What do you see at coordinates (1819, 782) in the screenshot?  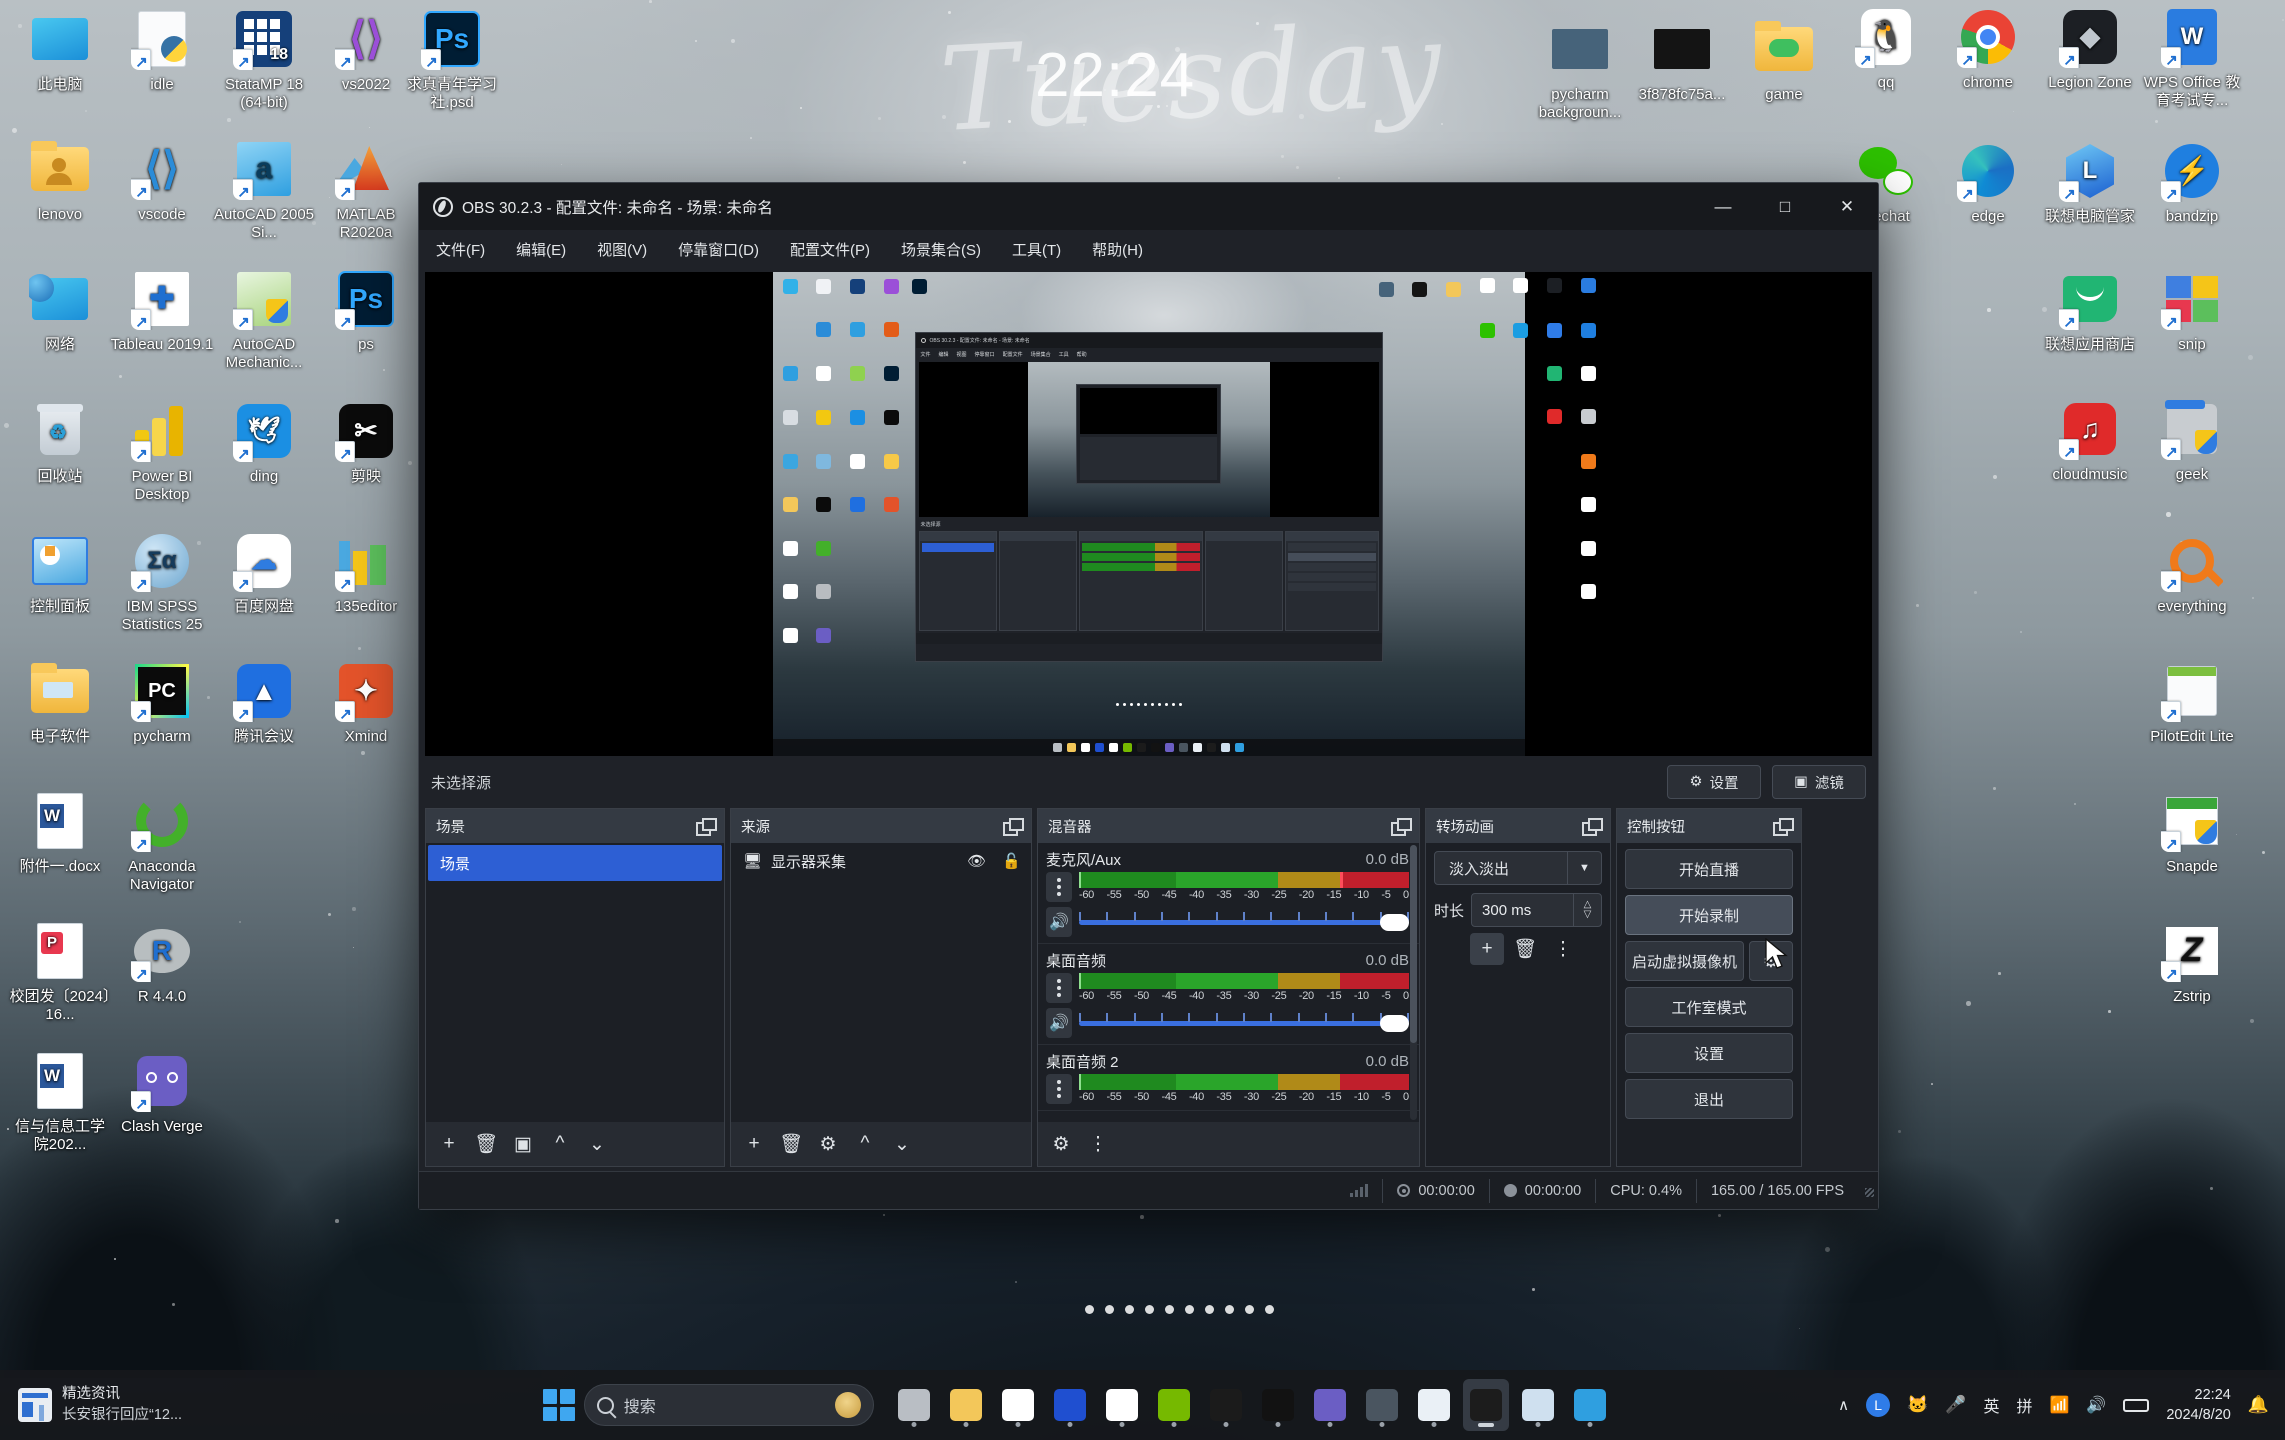 I see `source-filters-button: ▣ 滤镜` at bounding box center [1819, 782].